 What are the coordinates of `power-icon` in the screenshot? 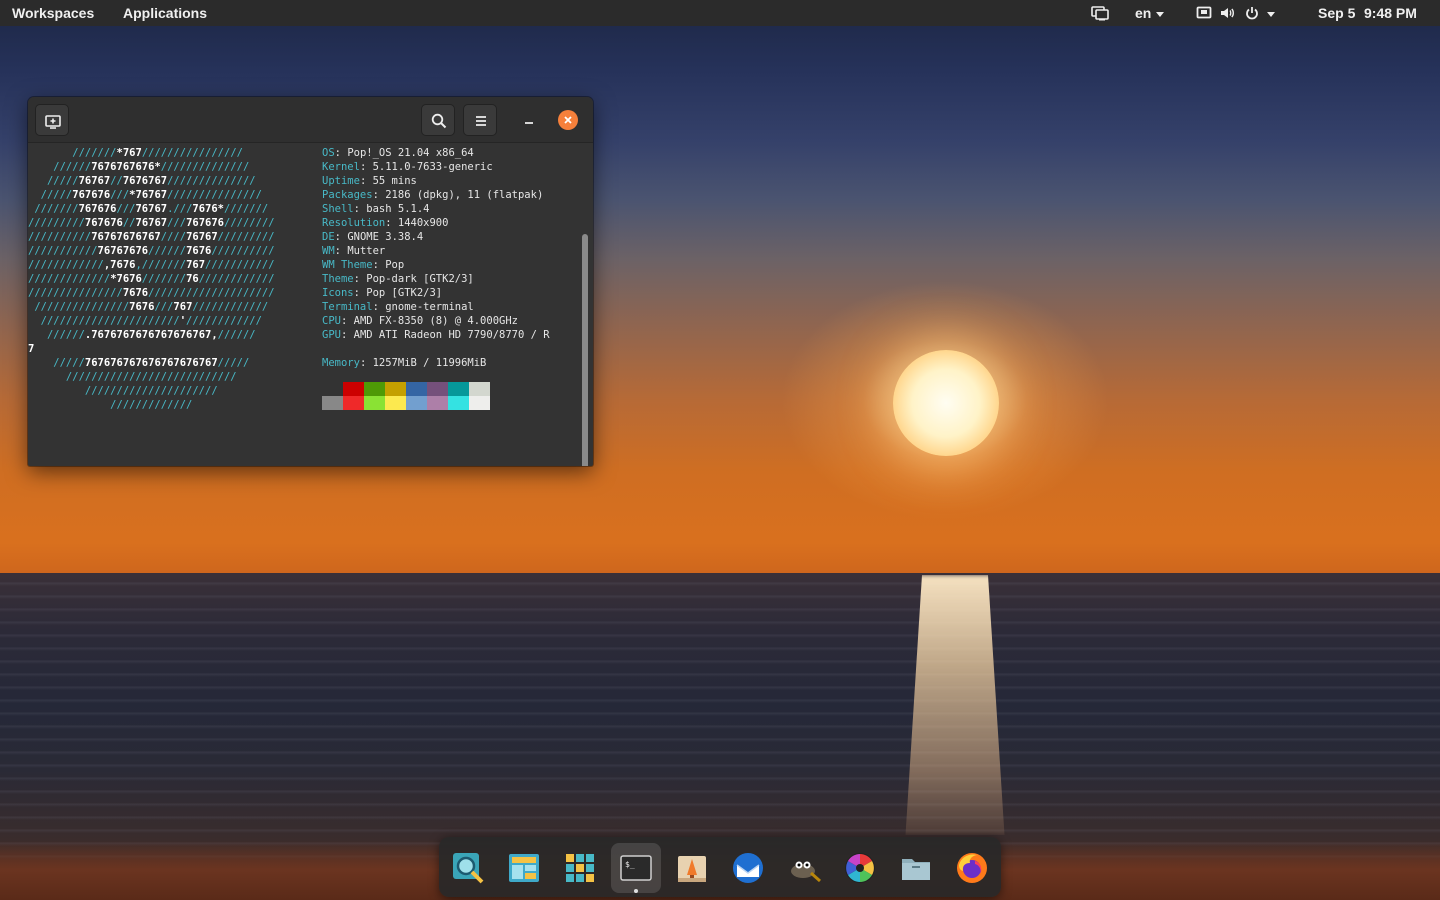 It's located at (1252, 13).